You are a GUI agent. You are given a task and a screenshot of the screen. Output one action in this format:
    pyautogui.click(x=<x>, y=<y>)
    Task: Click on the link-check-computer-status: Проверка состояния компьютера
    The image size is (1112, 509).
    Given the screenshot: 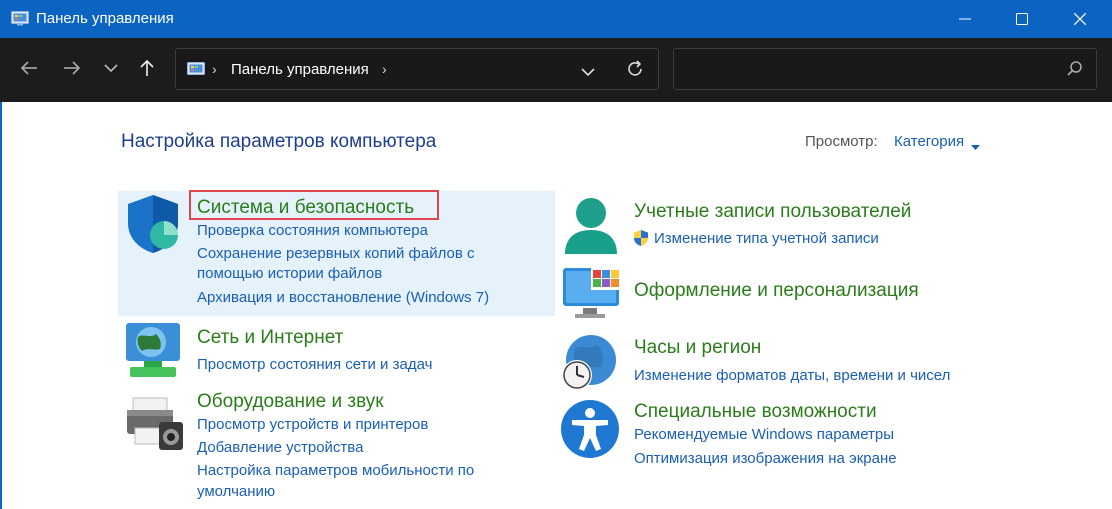 What is the action you would take?
    pyautogui.click(x=312, y=230)
    